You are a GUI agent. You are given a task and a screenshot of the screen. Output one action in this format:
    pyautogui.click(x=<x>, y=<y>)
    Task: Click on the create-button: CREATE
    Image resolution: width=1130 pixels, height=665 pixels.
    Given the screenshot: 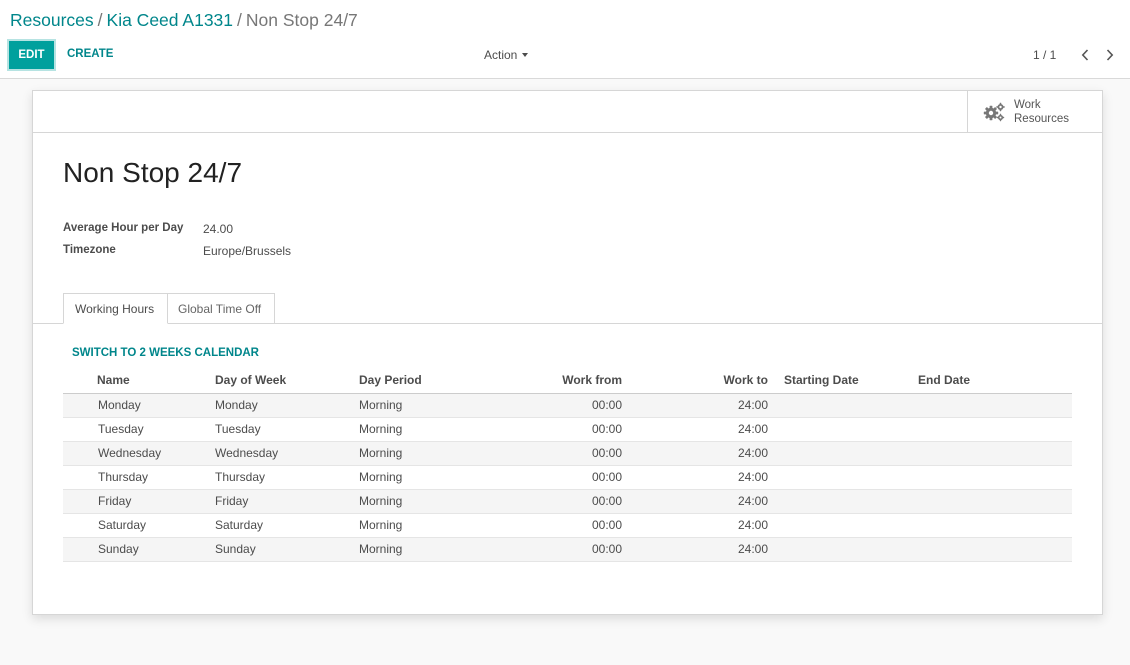 What is the action you would take?
    pyautogui.click(x=90, y=54)
    